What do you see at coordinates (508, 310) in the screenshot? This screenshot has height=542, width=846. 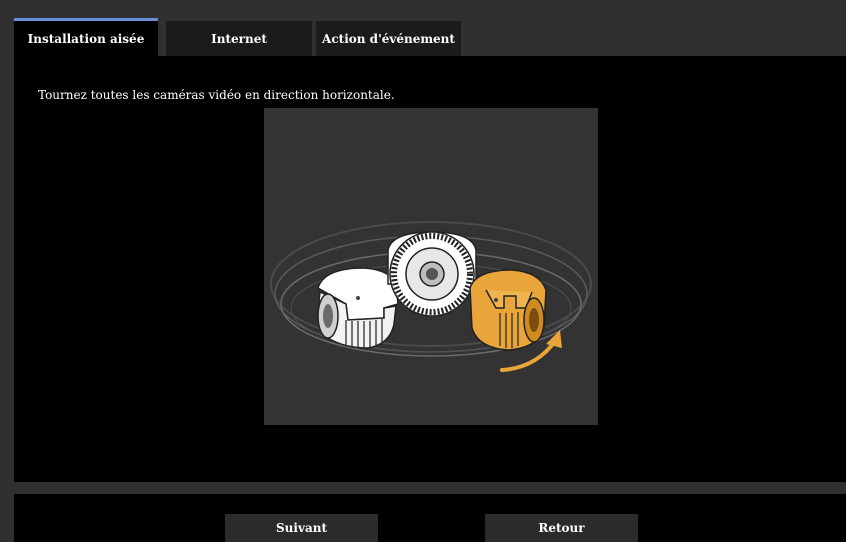 I see `right-camera-icon` at bounding box center [508, 310].